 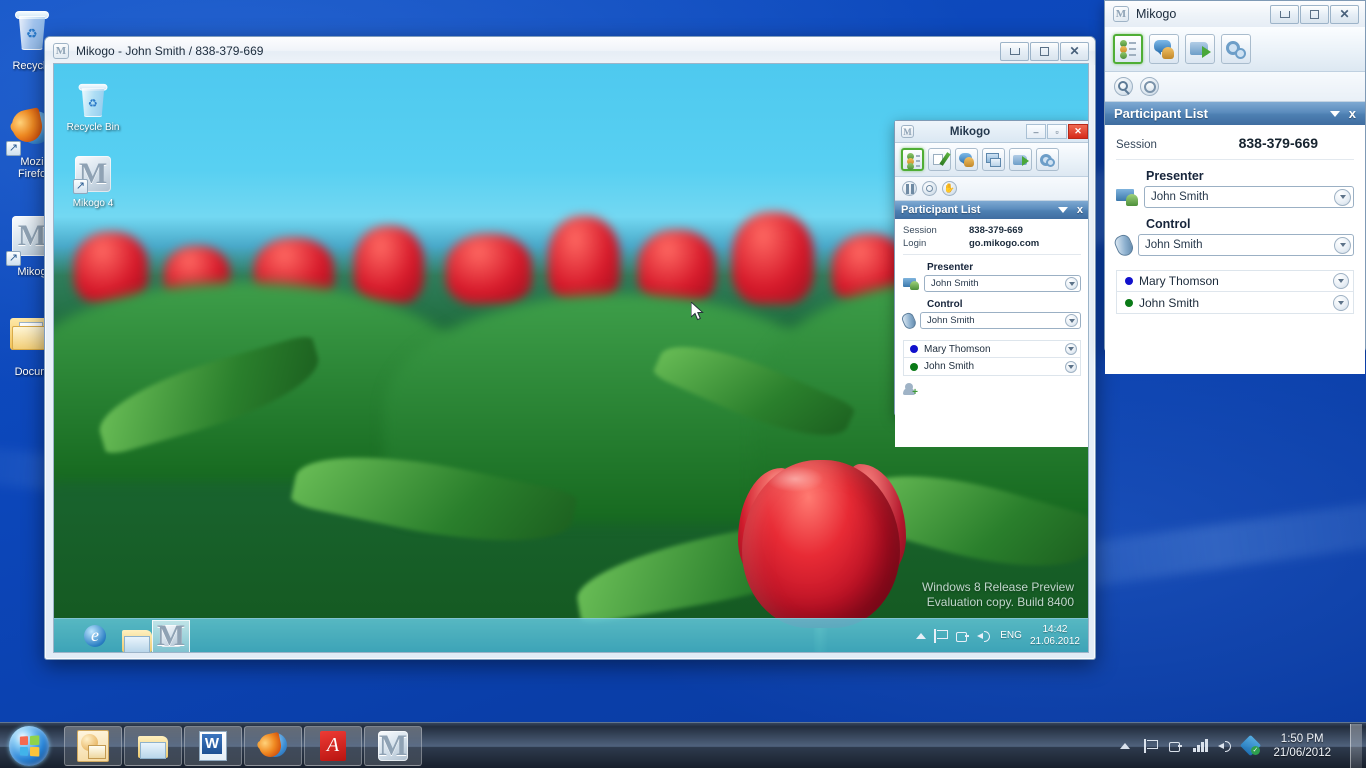 What do you see at coordinates (915, 243) in the screenshot?
I see `login-label: Login` at bounding box center [915, 243].